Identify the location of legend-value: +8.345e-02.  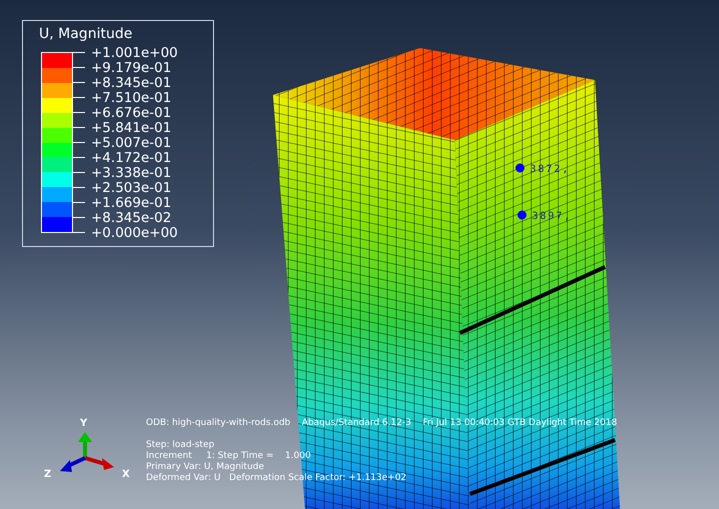
(131, 218).